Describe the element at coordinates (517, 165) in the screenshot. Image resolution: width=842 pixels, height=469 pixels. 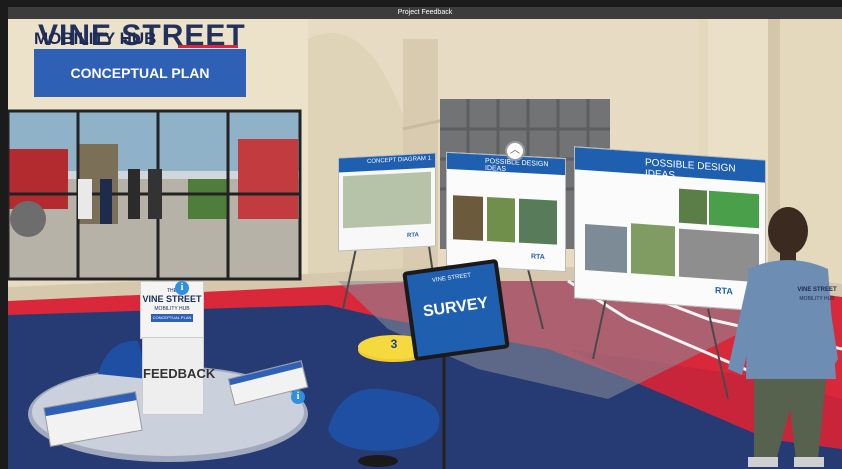
I see `design-board-1-title: POSSIBLE DESIGN IDEAS` at that location.